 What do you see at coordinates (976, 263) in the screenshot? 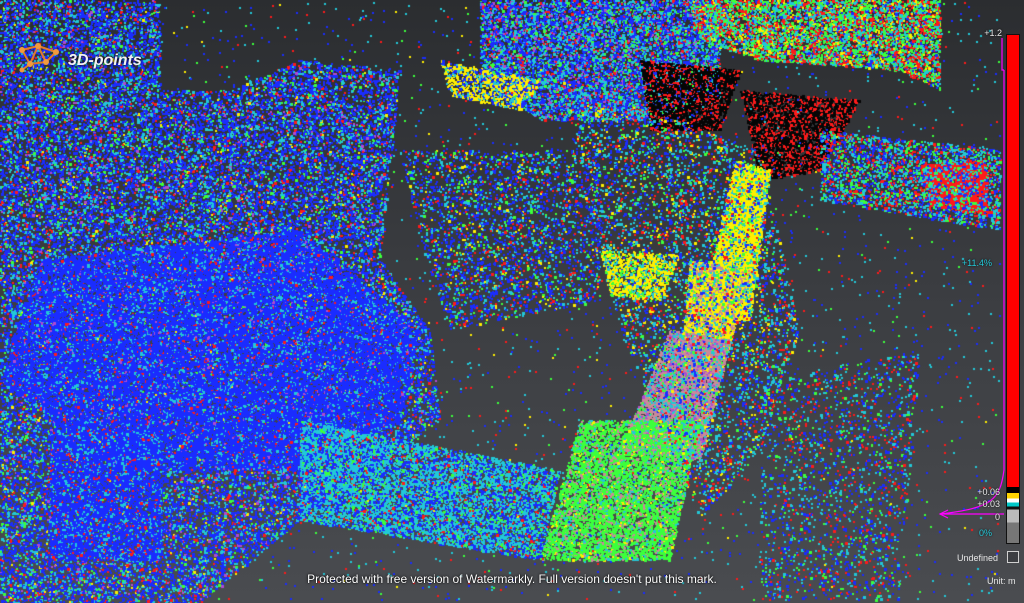
I see `scale-mid-percent: +11.4%` at bounding box center [976, 263].